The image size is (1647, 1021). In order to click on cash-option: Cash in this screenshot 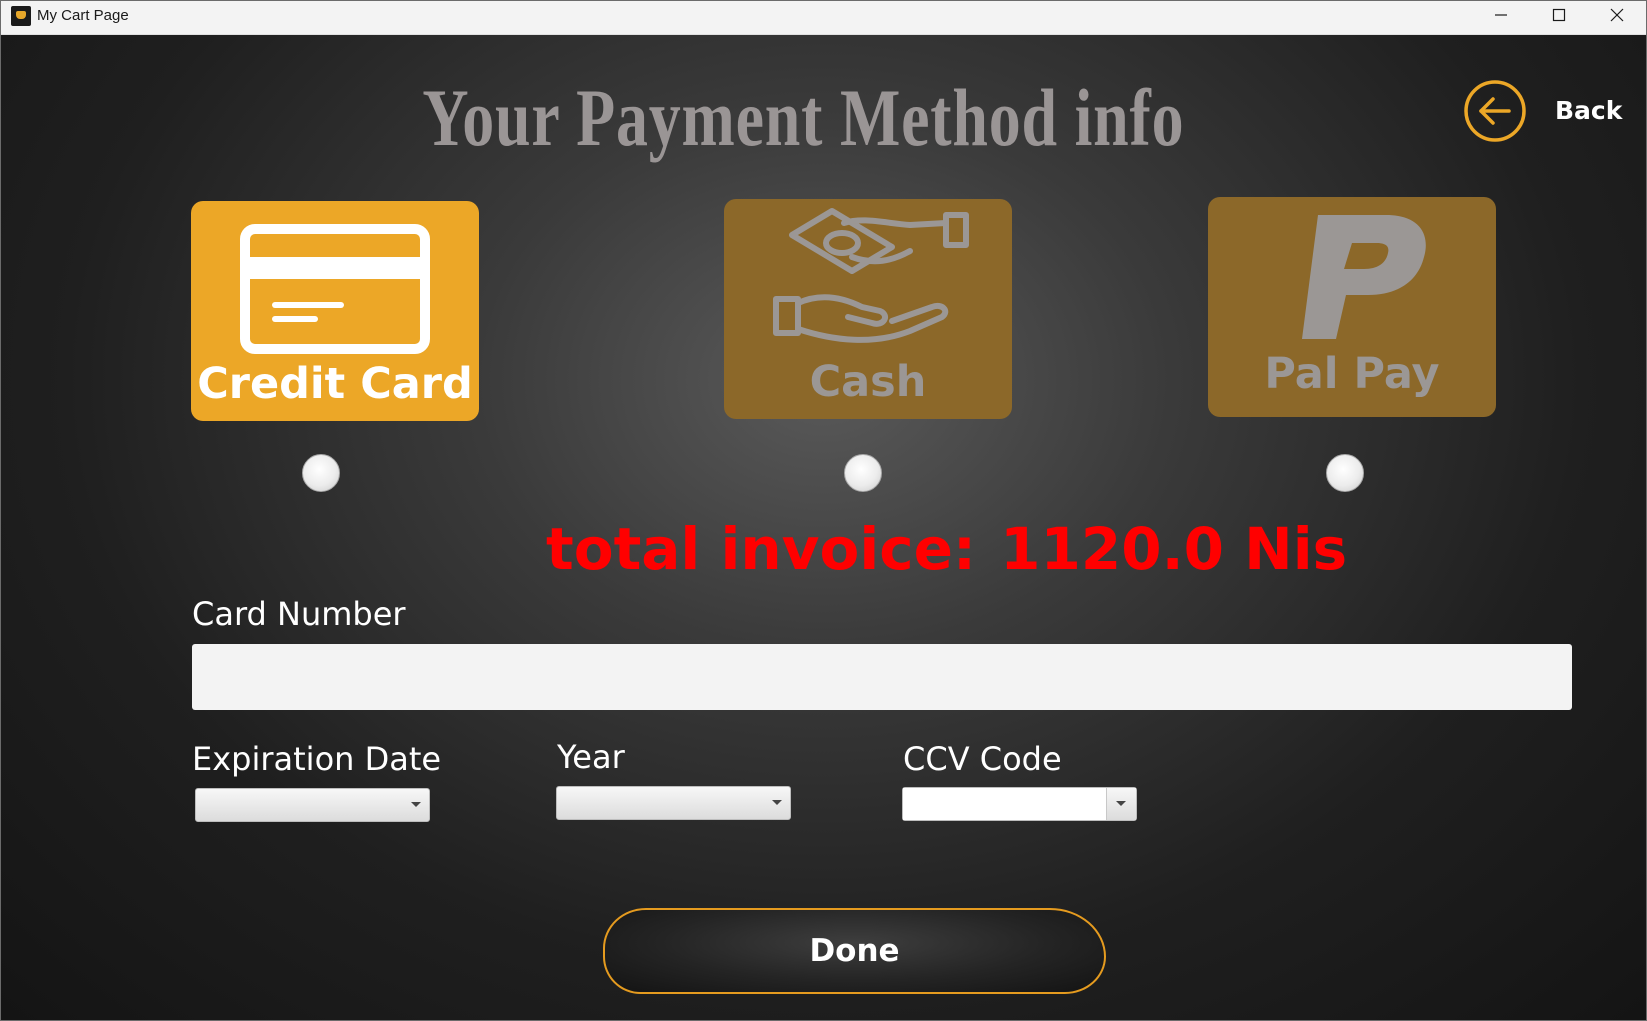, I will do `click(868, 309)`.